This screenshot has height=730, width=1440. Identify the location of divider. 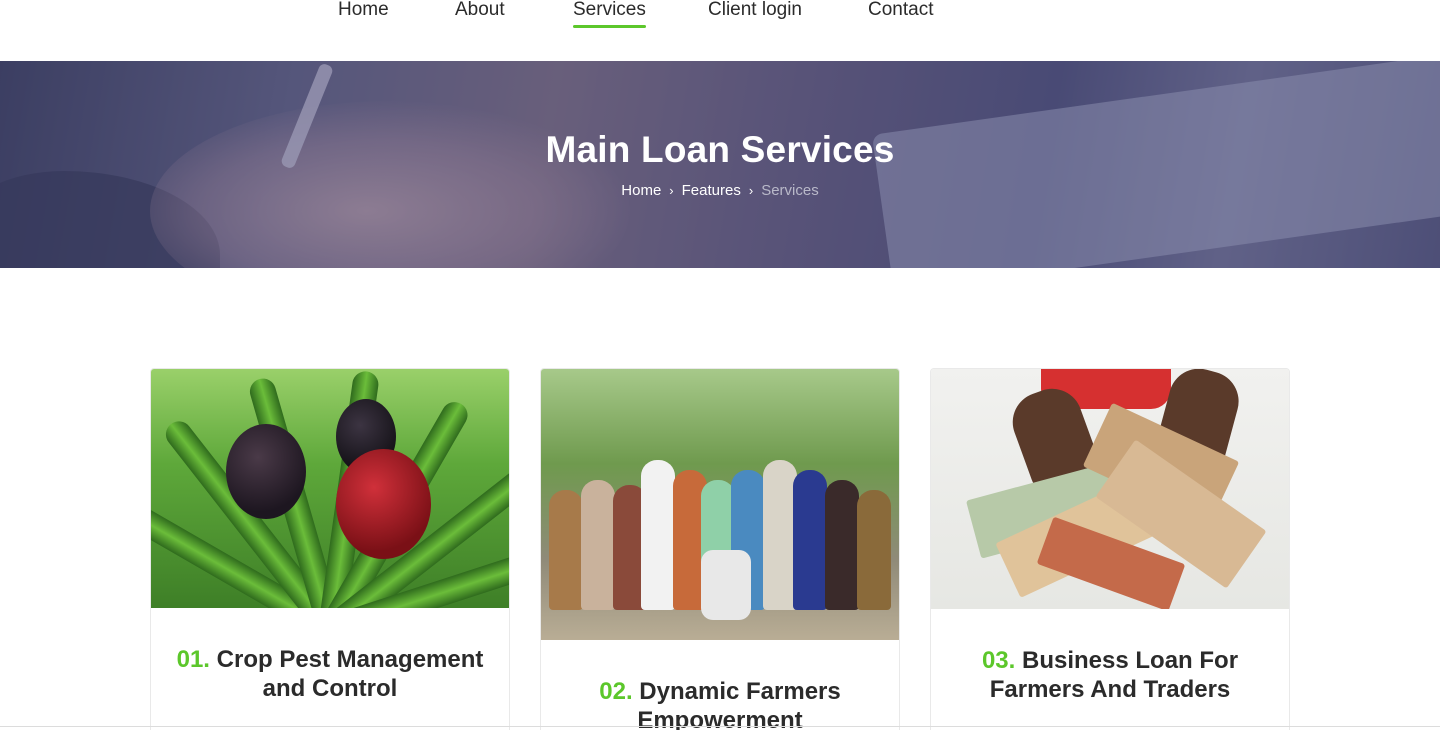
(720, 726).